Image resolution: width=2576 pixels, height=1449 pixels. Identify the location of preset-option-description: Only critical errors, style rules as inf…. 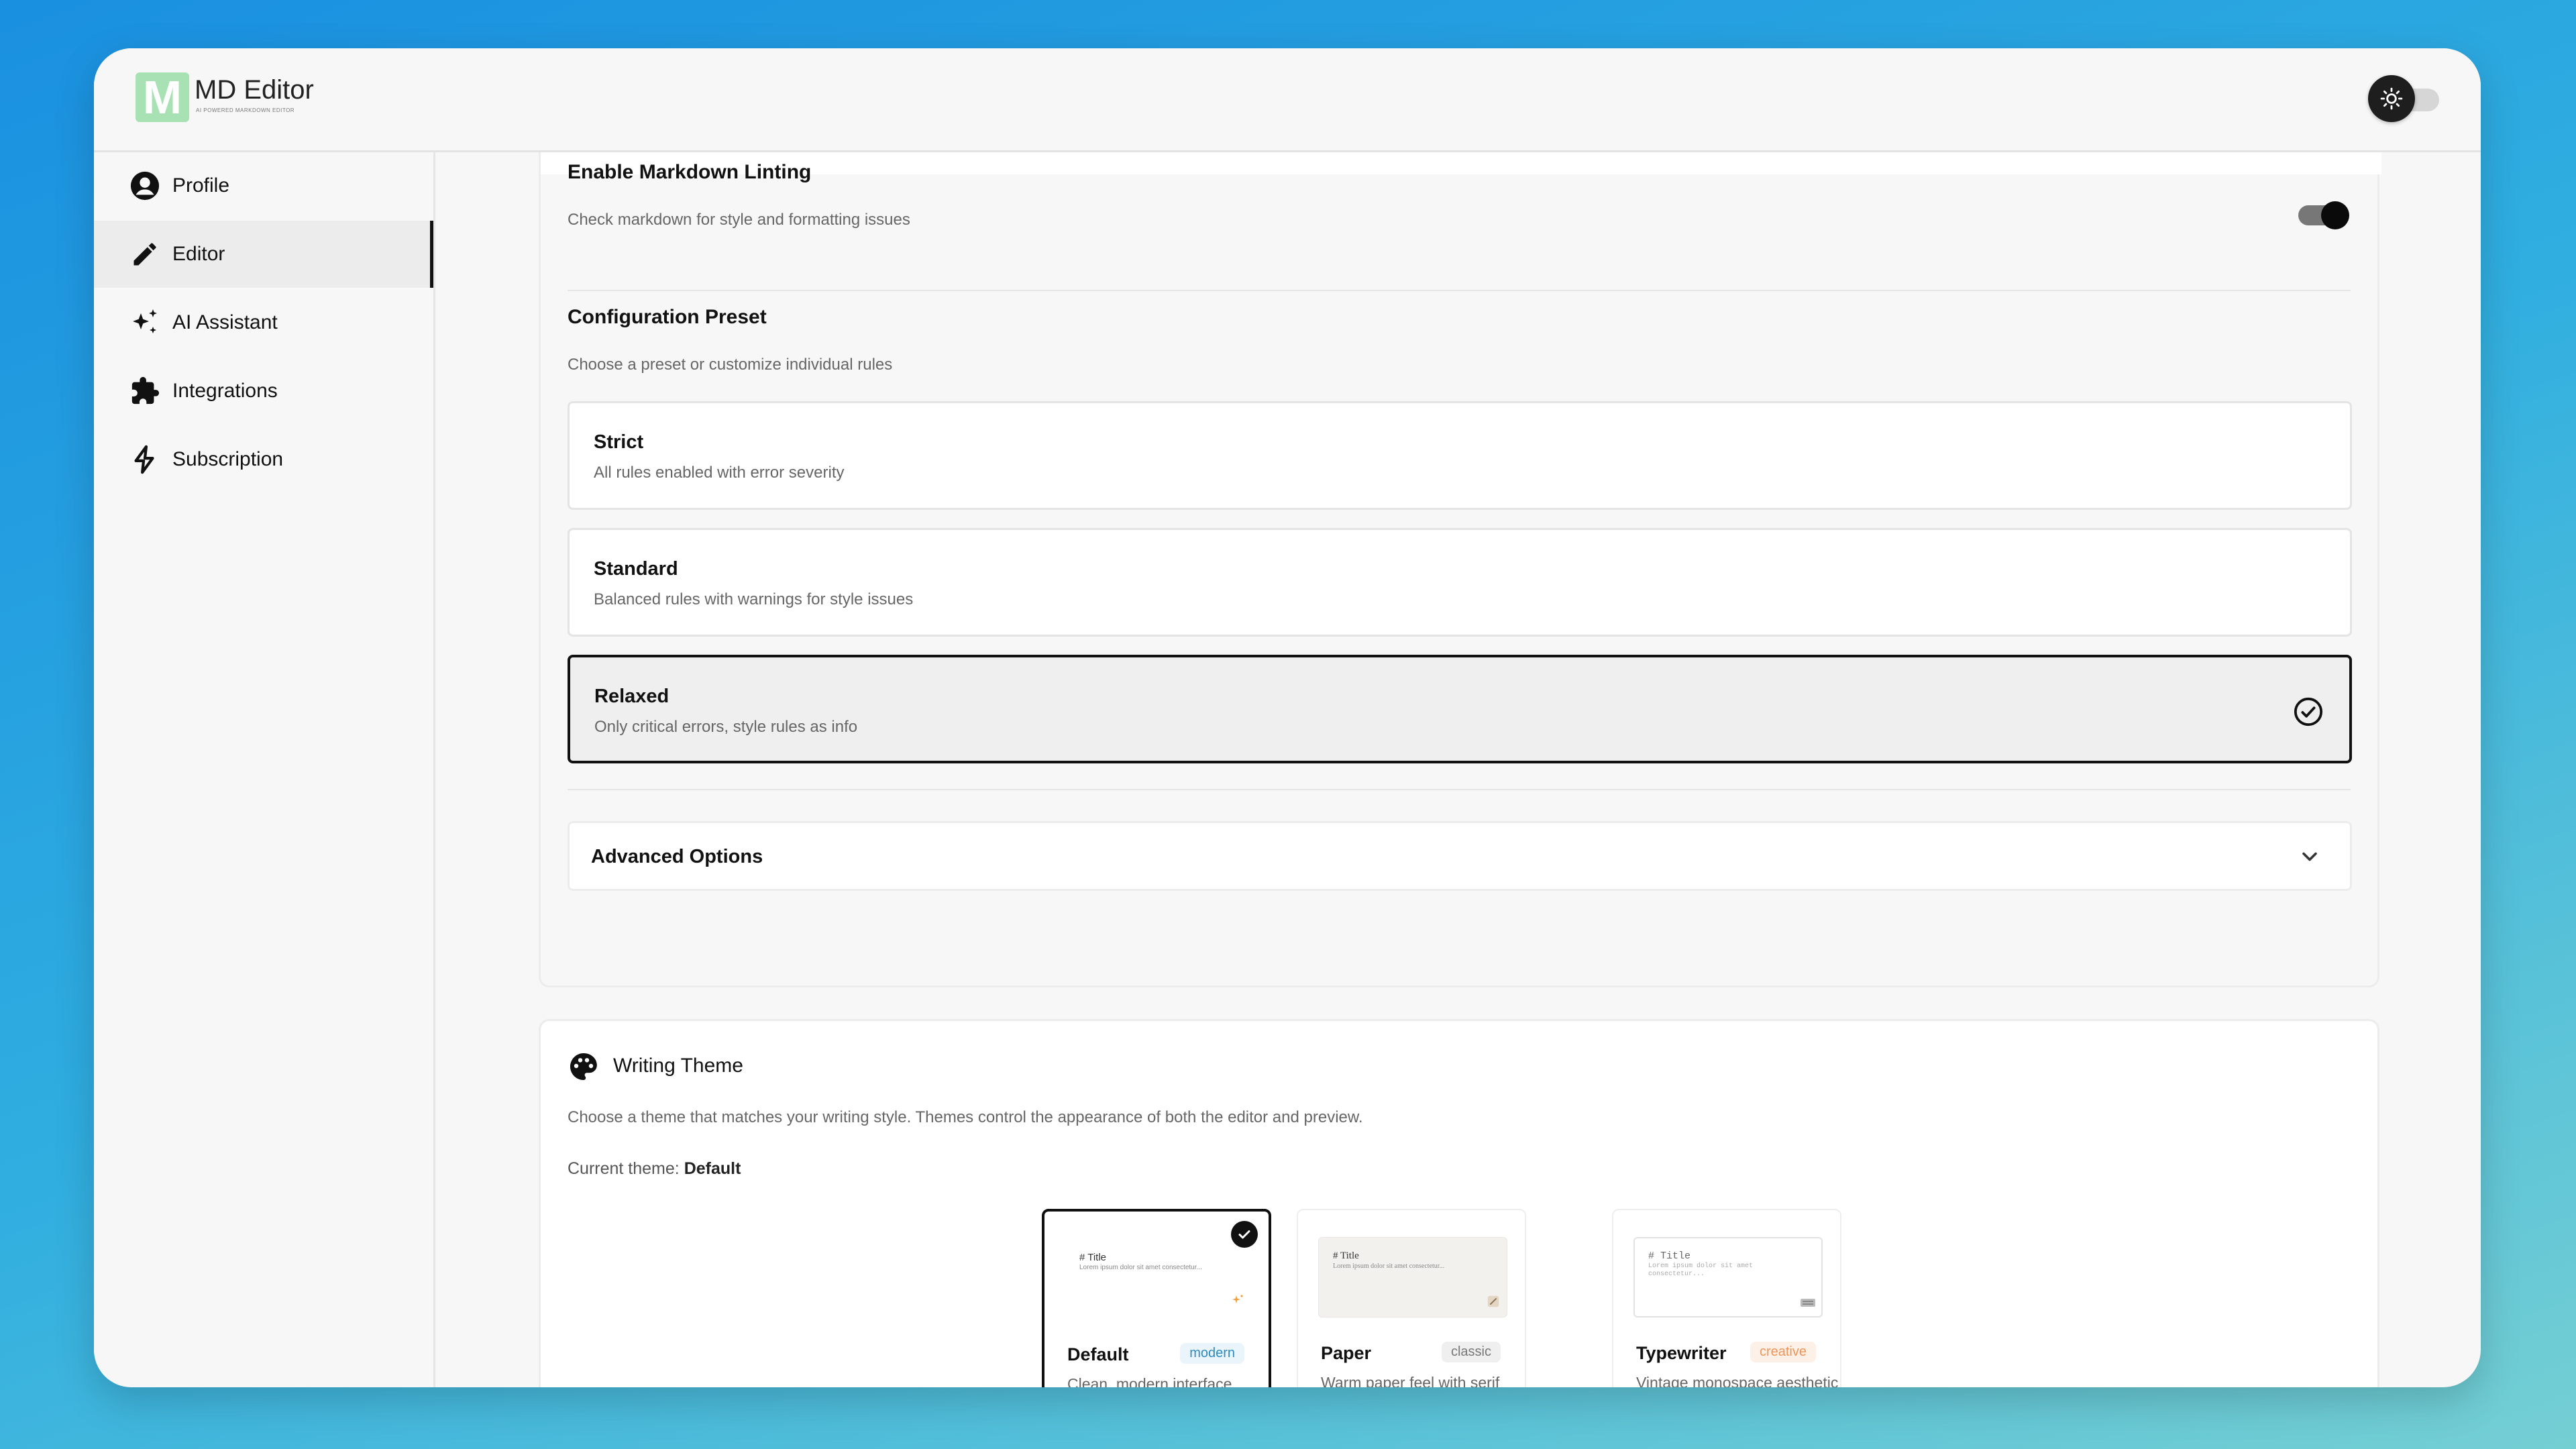
(726, 727).